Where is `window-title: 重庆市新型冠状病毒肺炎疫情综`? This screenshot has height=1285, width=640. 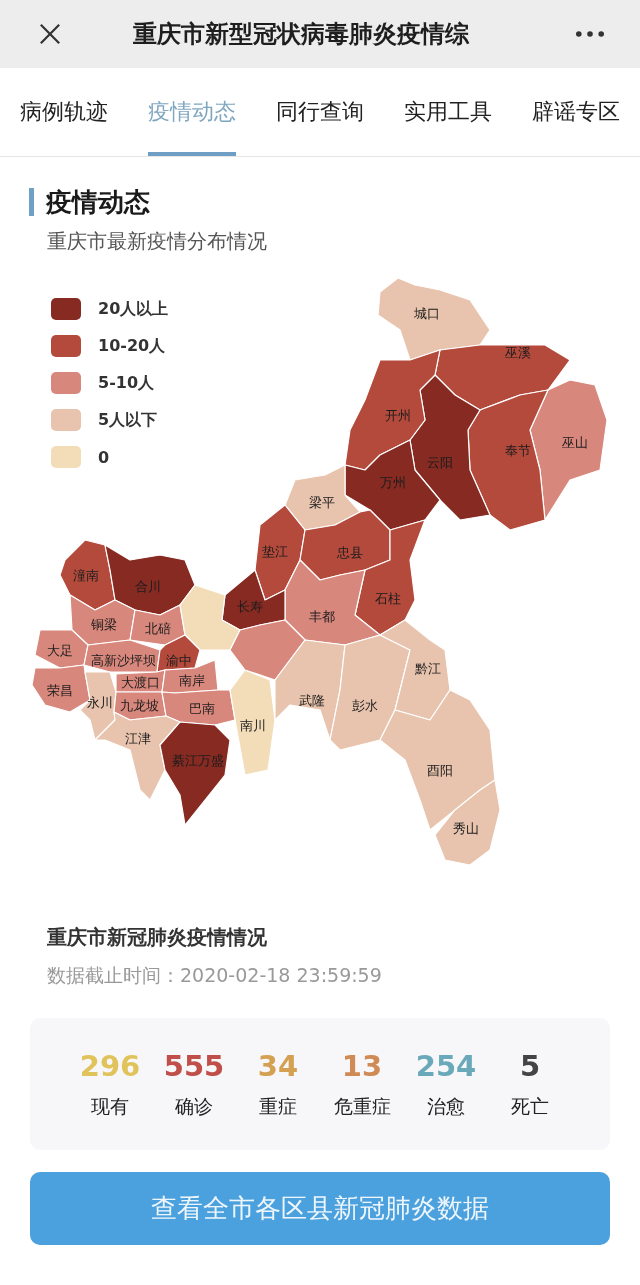
window-title: 重庆市新型冠状病毒肺炎疫情综 is located at coordinates (301, 34).